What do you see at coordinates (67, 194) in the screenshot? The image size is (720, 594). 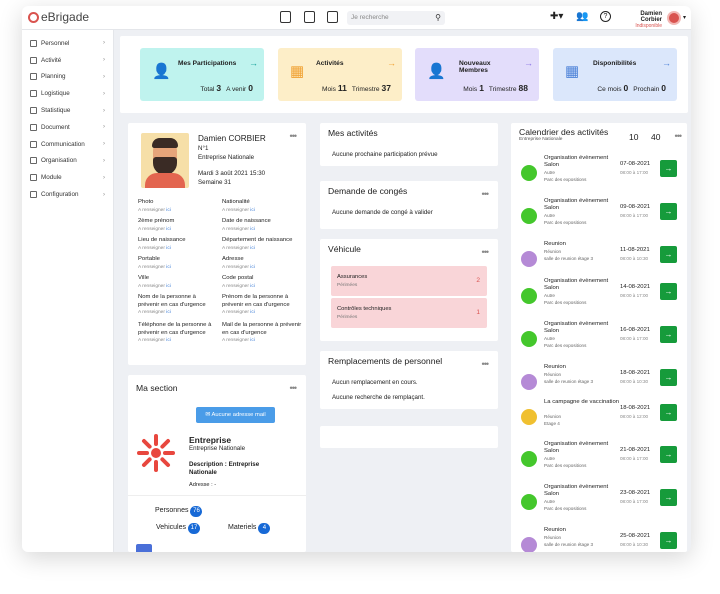 I see `sidebar-item-configuration: Configuration ›` at bounding box center [67, 194].